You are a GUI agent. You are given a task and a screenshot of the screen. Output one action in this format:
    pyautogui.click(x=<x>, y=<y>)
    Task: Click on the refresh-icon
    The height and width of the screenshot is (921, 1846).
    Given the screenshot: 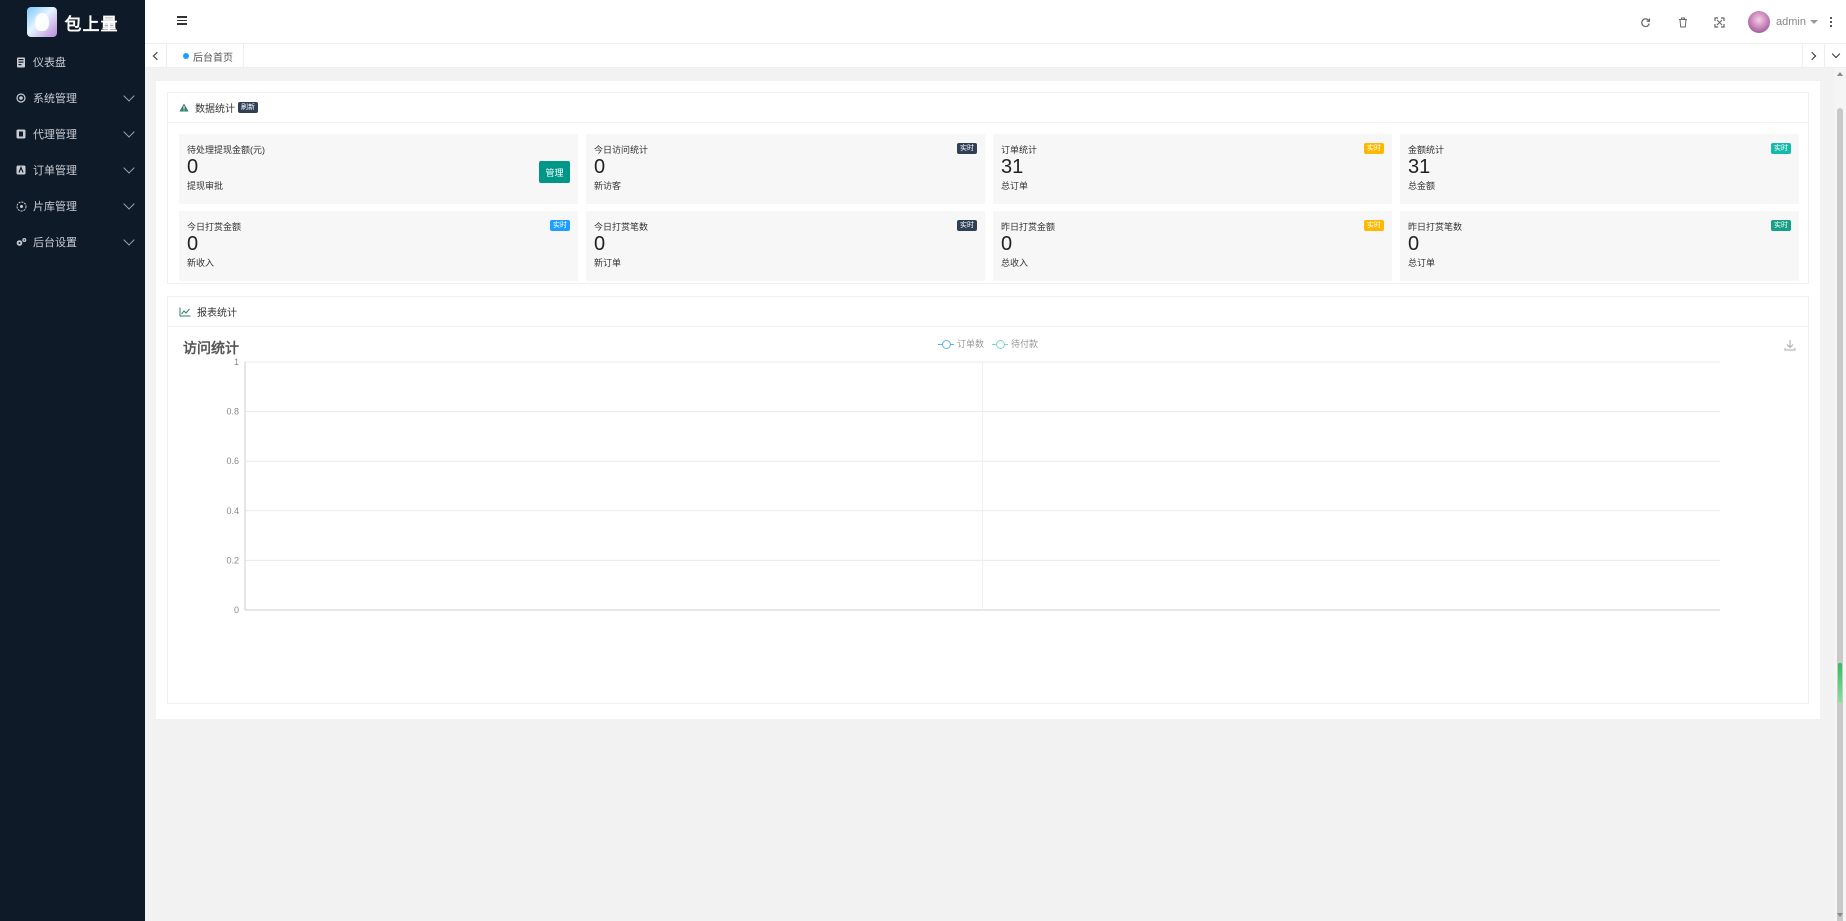 What is the action you would take?
    pyautogui.click(x=1645, y=22)
    